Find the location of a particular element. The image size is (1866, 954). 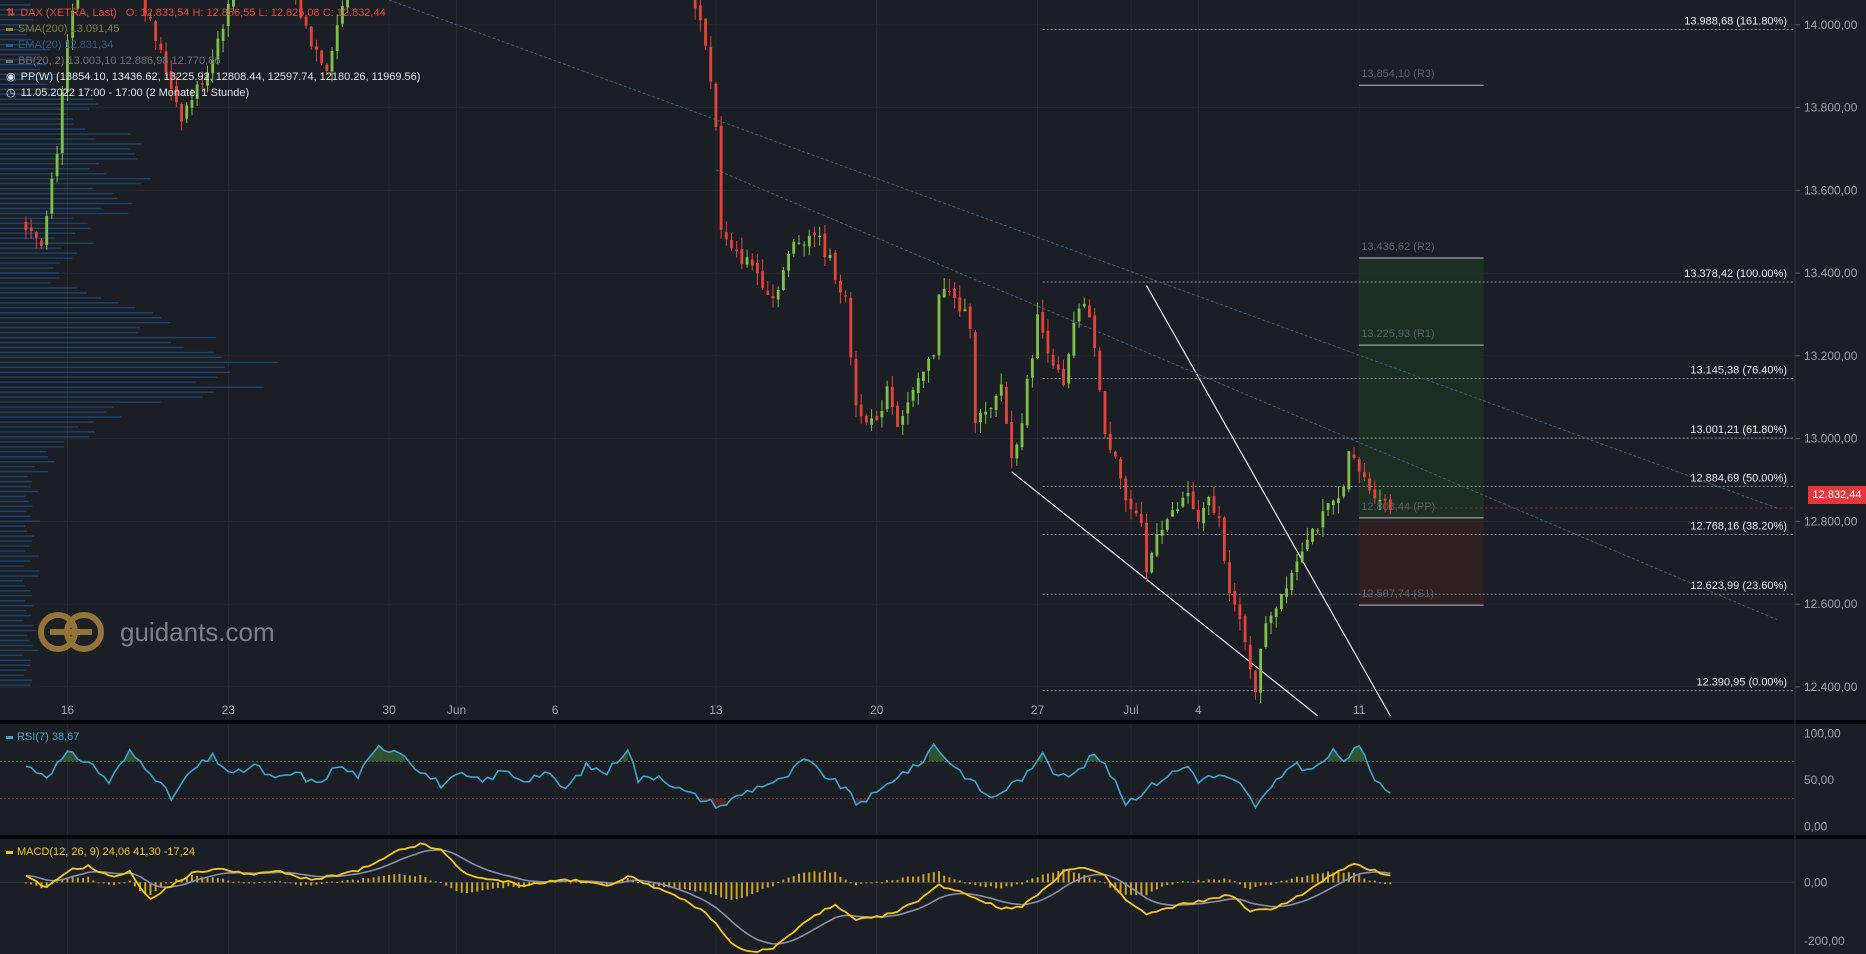

rsi-legend: RSI(7) 38,67 is located at coordinates (42, 737).